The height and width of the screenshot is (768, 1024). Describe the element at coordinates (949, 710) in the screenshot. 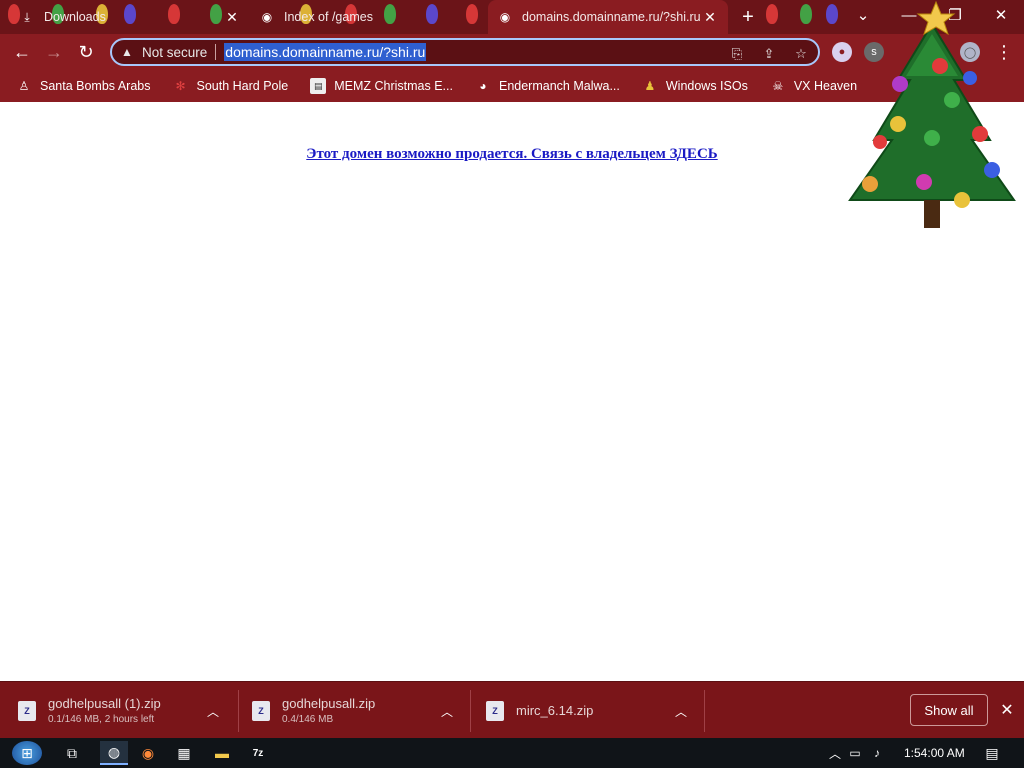

I see `show-all-button: Show all` at that location.